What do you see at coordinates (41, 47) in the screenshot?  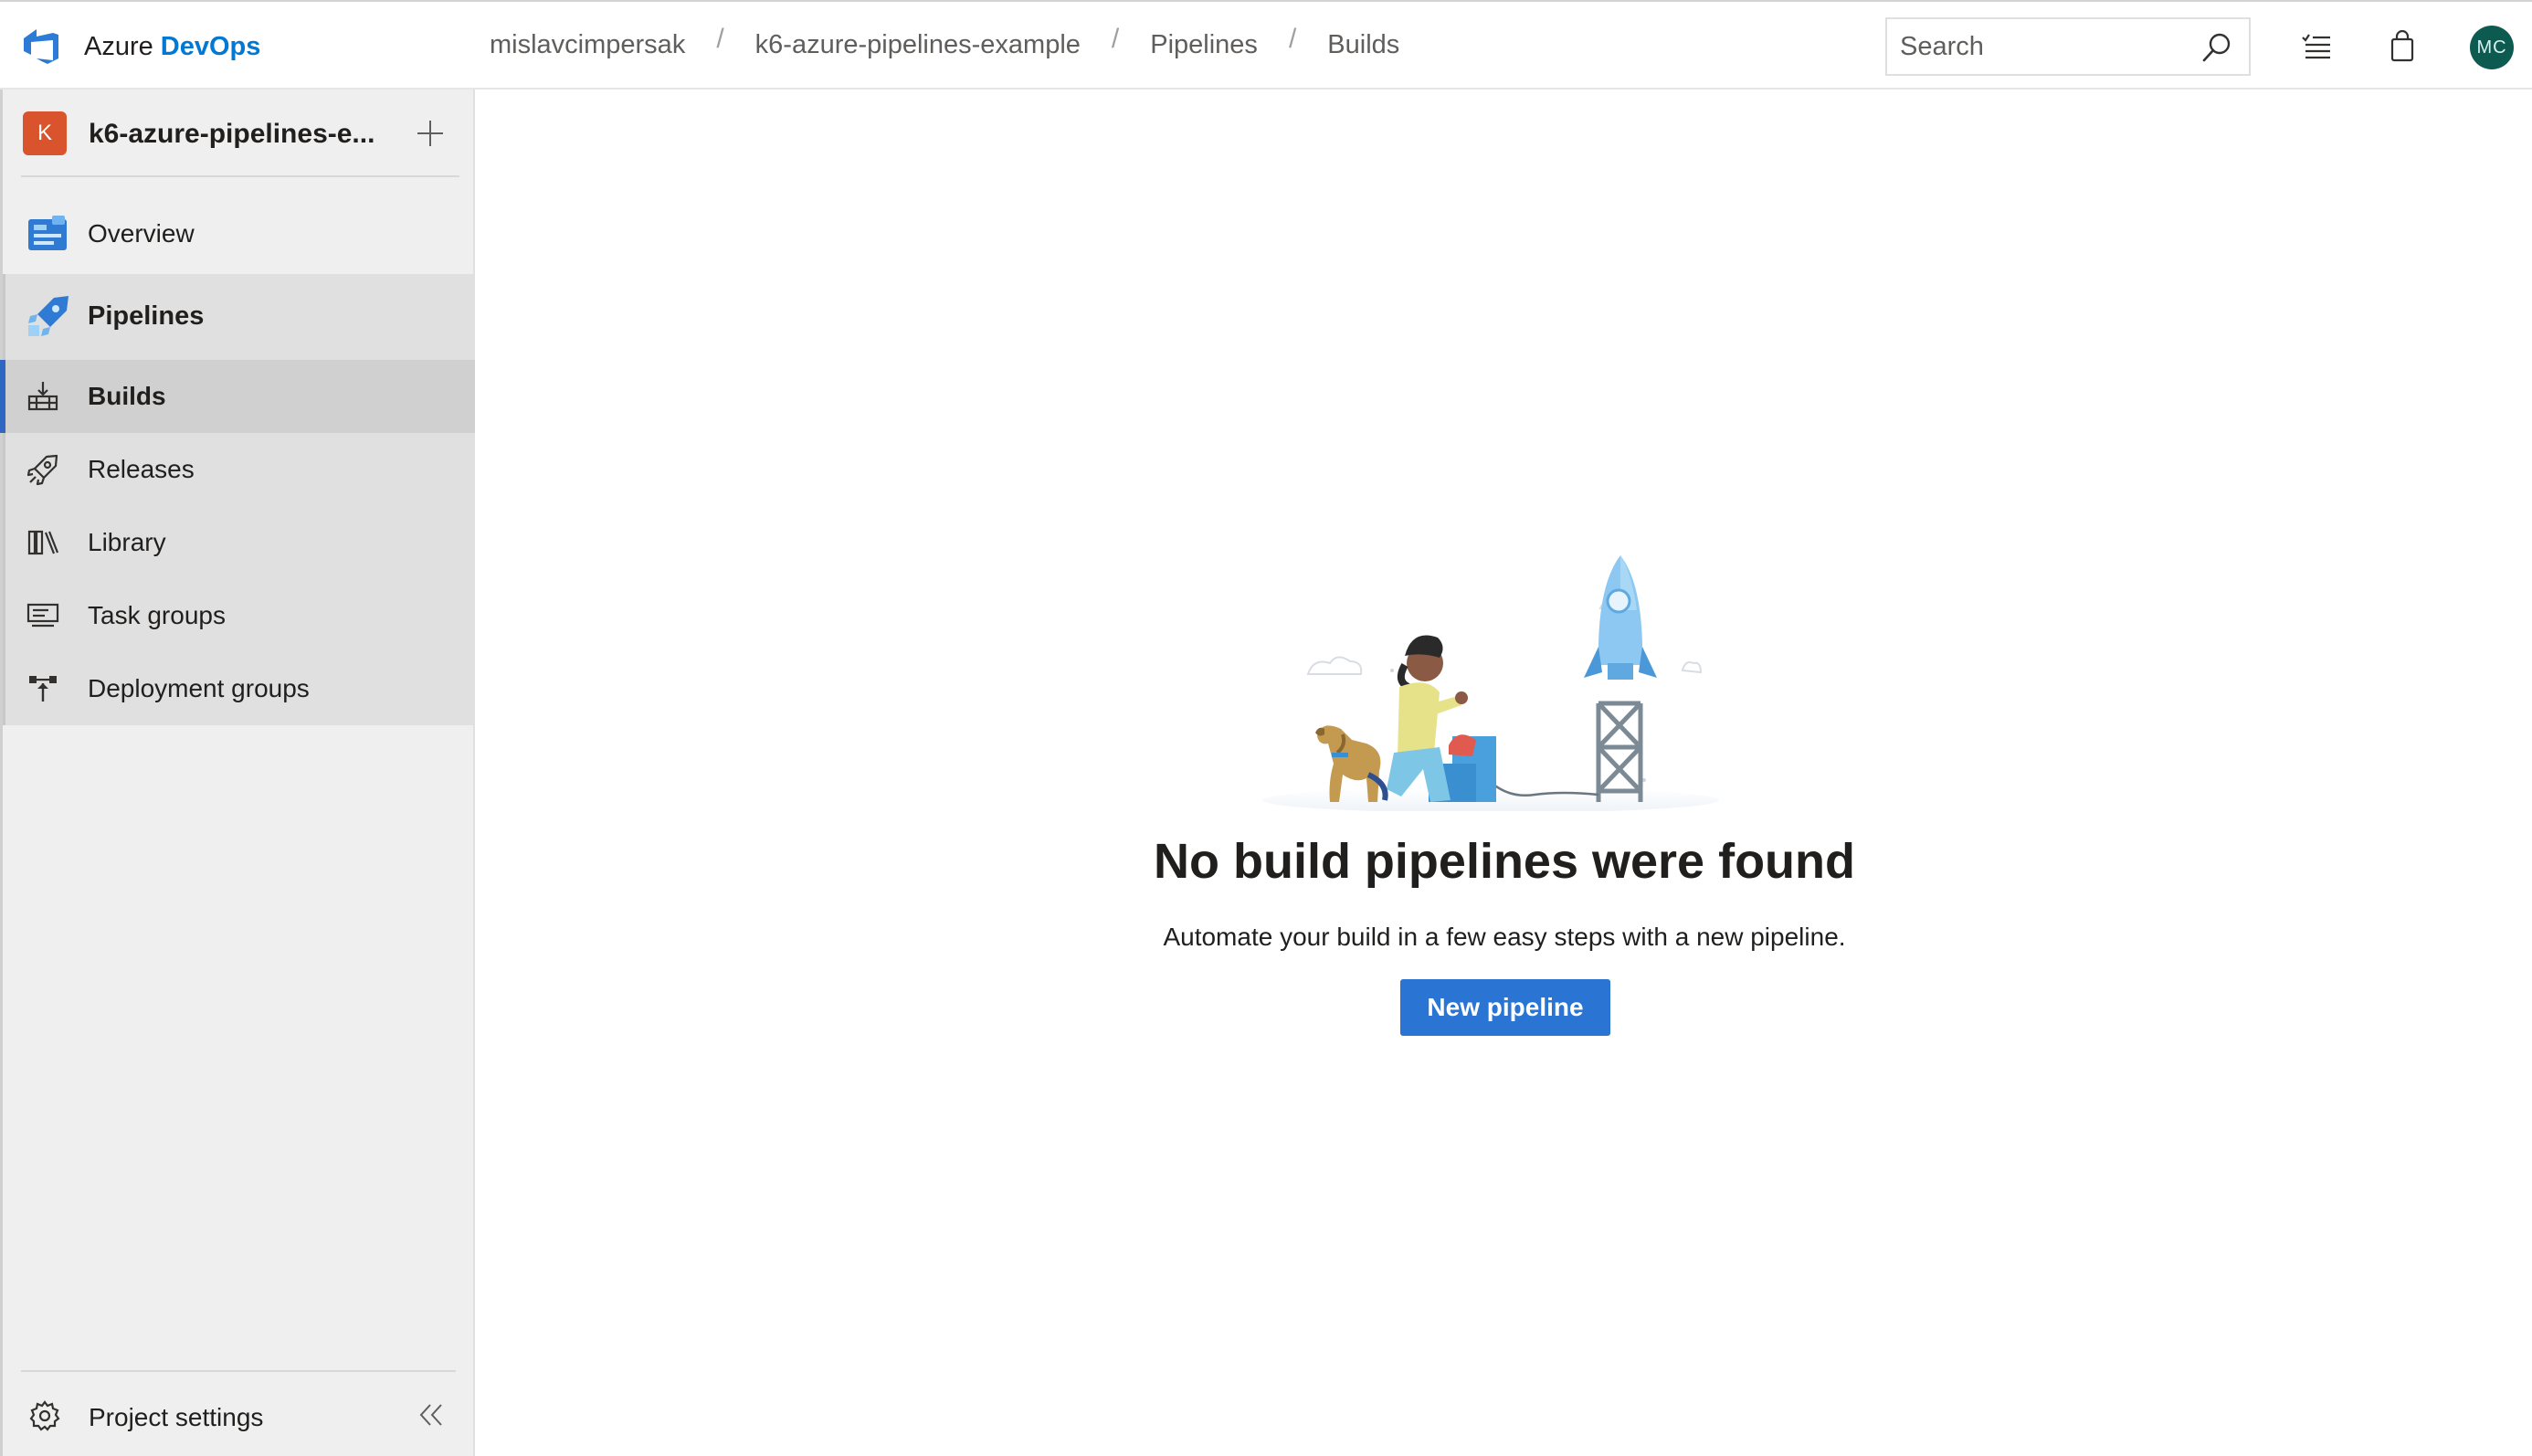 I see `azure-devops-logo-icon` at bounding box center [41, 47].